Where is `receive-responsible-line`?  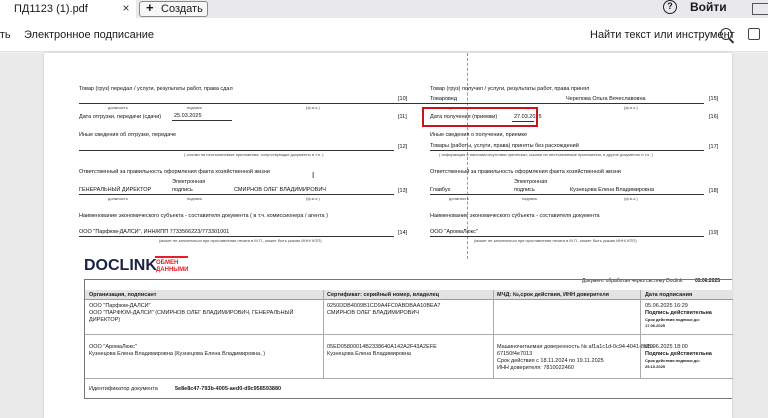 receive-responsible-line is located at coordinates (567, 194).